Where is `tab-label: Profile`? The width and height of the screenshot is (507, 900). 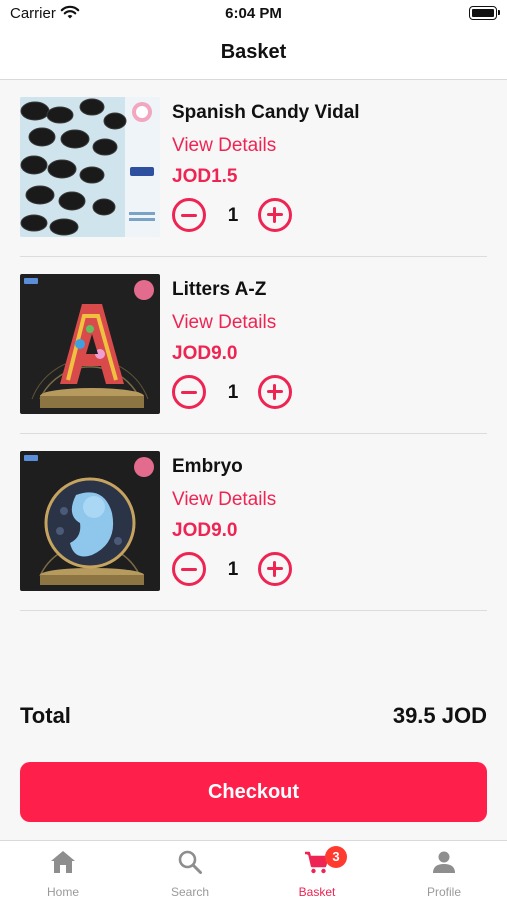 tab-label: Profile is located at coordinates (443, 892).